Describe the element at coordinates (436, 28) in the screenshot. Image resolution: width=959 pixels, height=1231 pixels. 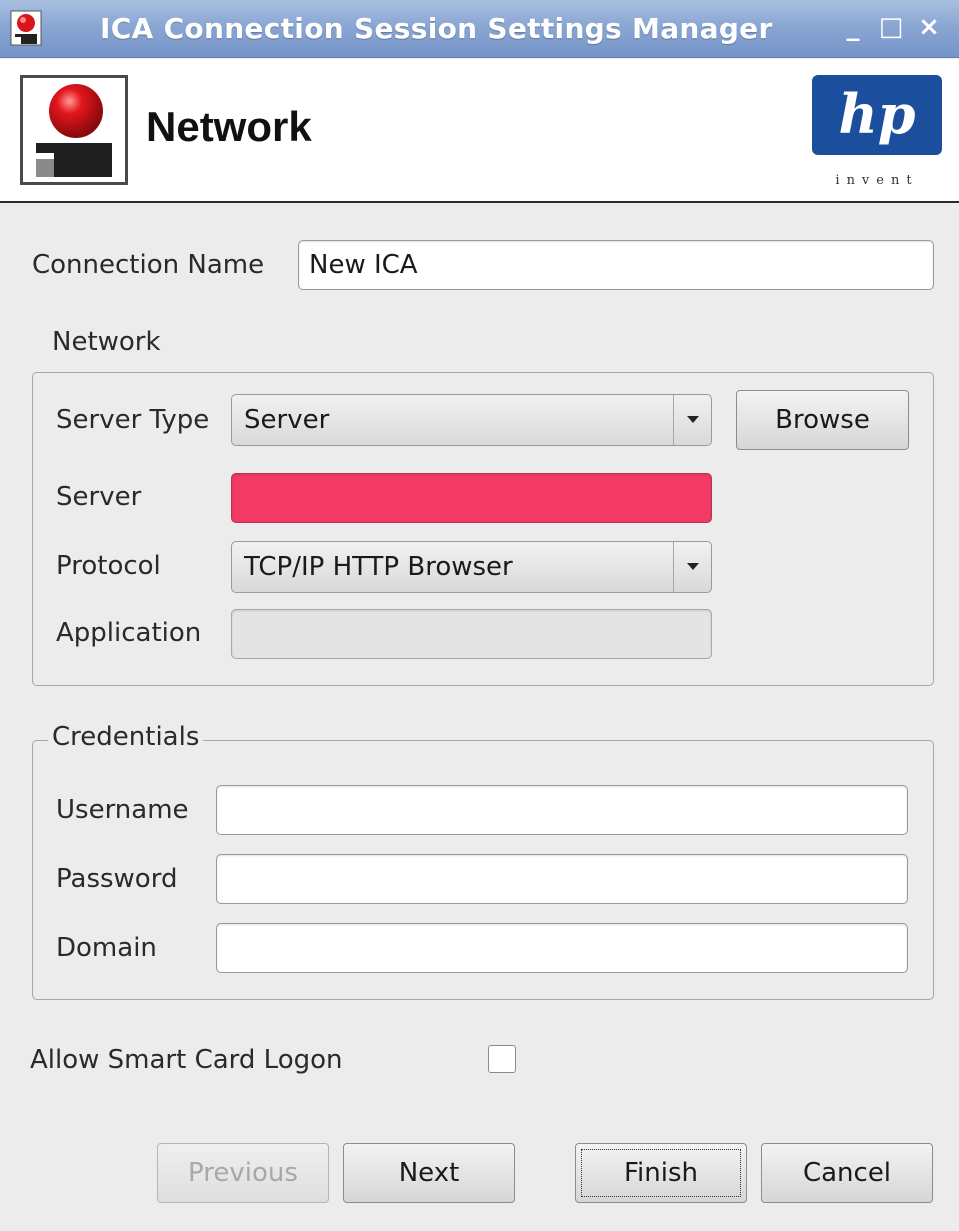
I see `window-title: ICA Connection Session Settings Manager` at that location.